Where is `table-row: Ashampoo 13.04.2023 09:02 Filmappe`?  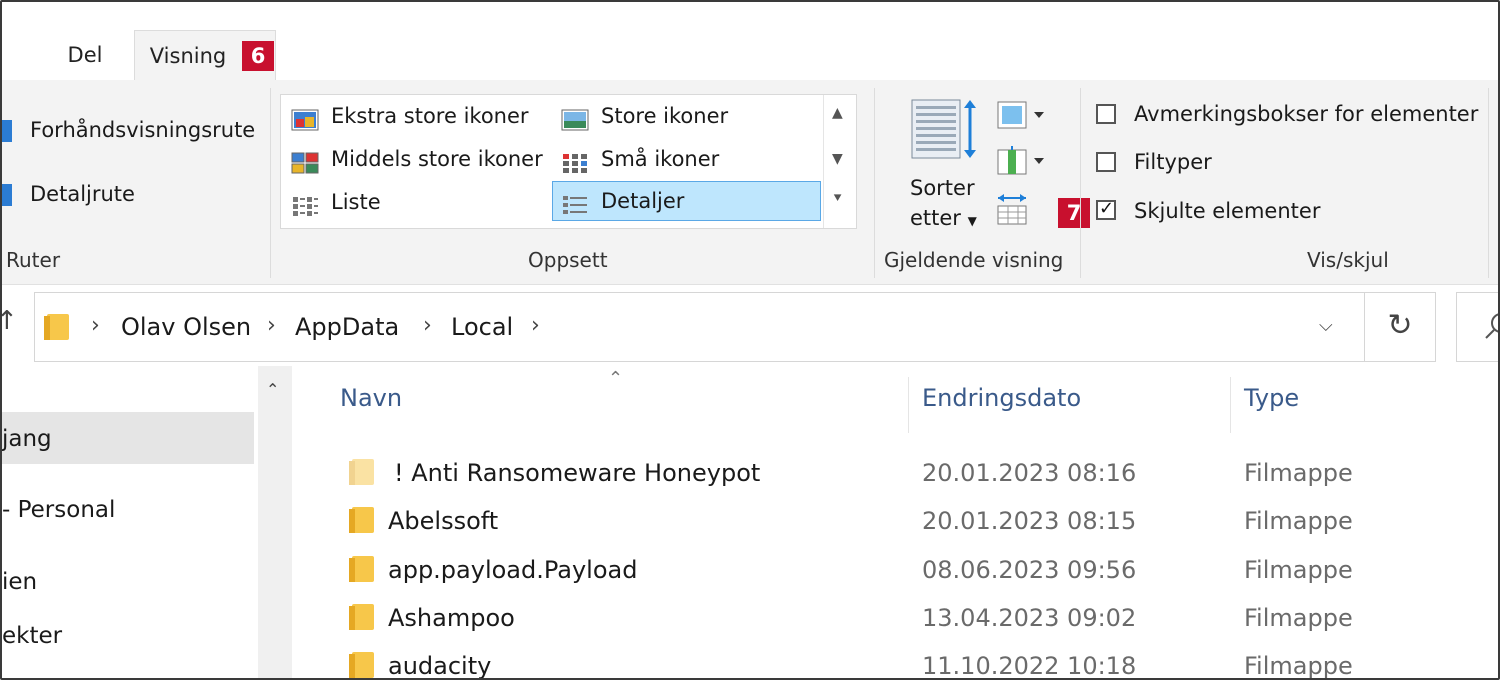
table-row: Ashampoo 13.04.2023 09:02 Filmappe is located at coordinates (915, 618).